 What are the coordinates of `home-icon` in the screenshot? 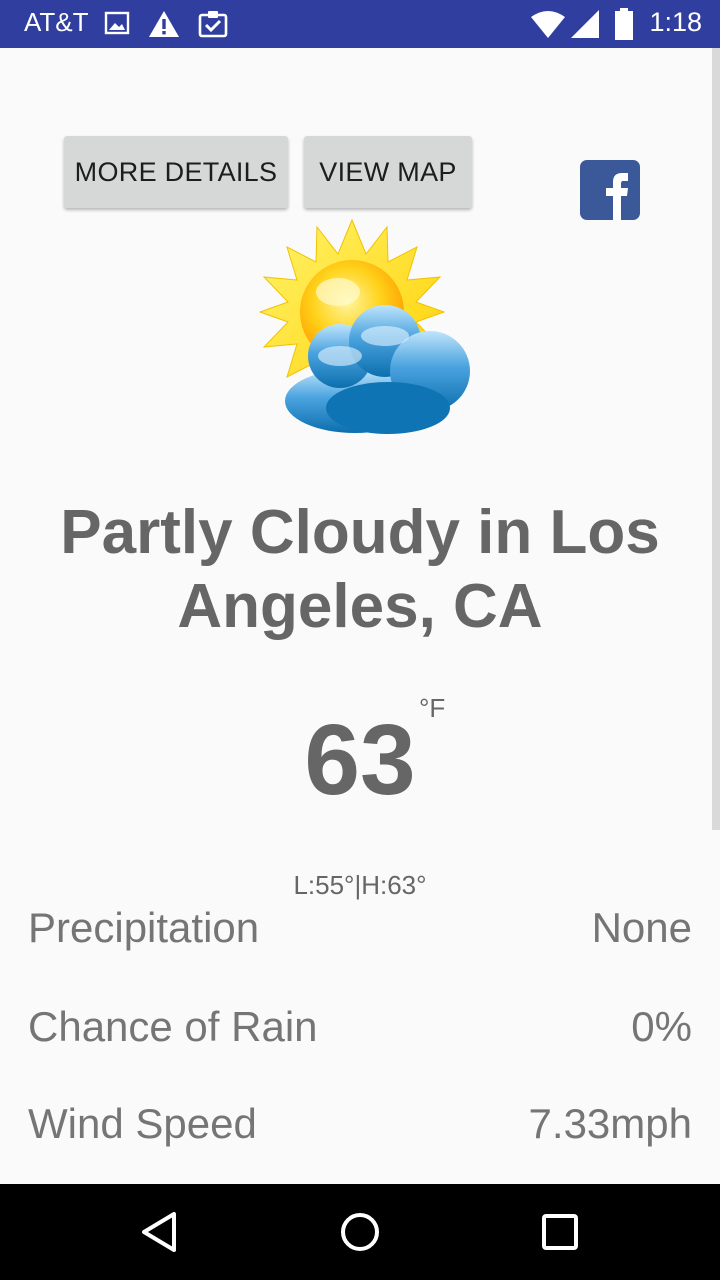 It's located at (360, 1232).